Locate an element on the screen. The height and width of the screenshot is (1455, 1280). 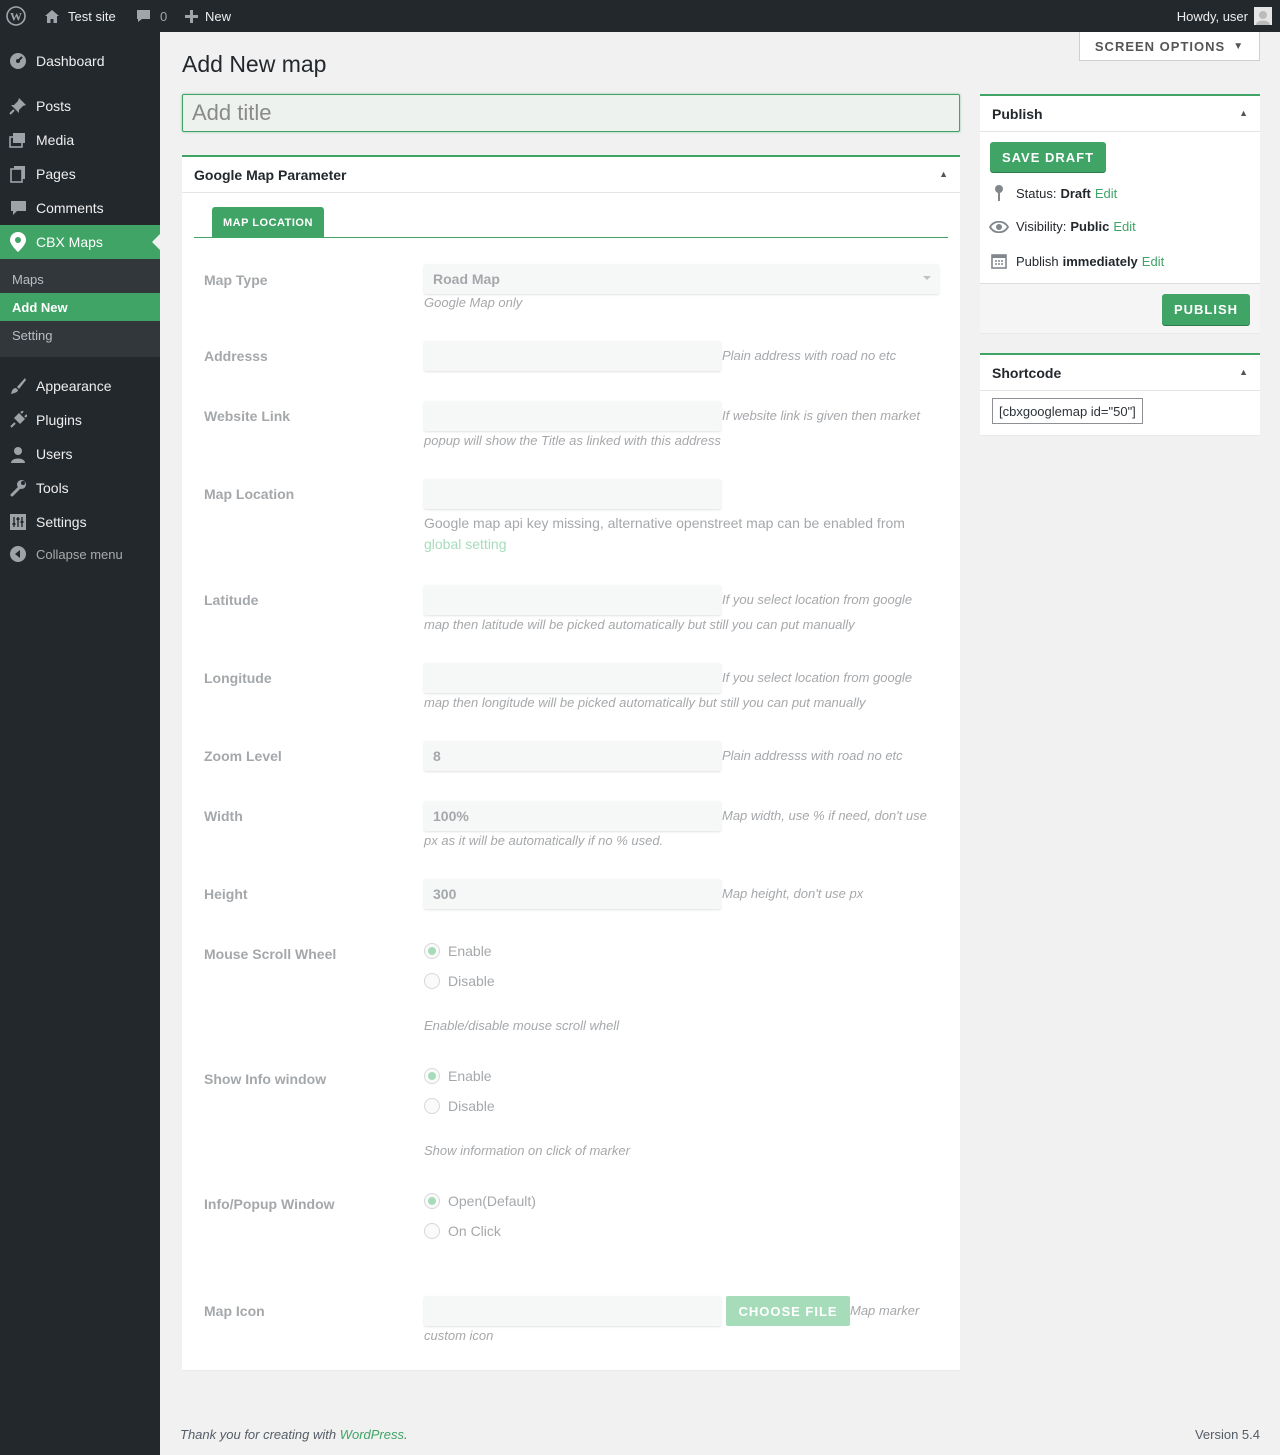
collapse-menu-button: Collapse menu is located at coordinates (80, 554).